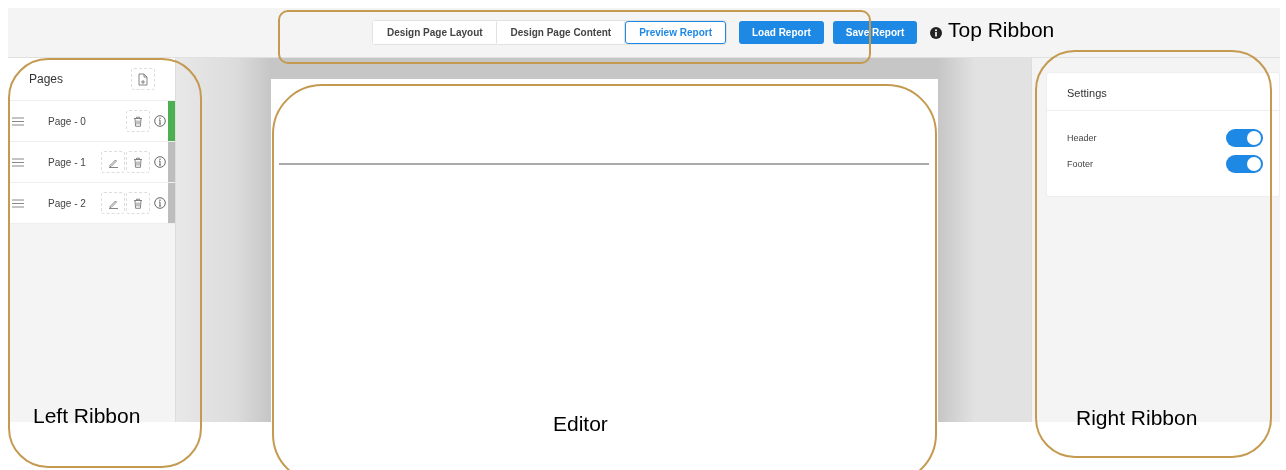  Describe the element at coordinates (1082, 138) in the screenshot. I see `toggle-label: Header` at that location.